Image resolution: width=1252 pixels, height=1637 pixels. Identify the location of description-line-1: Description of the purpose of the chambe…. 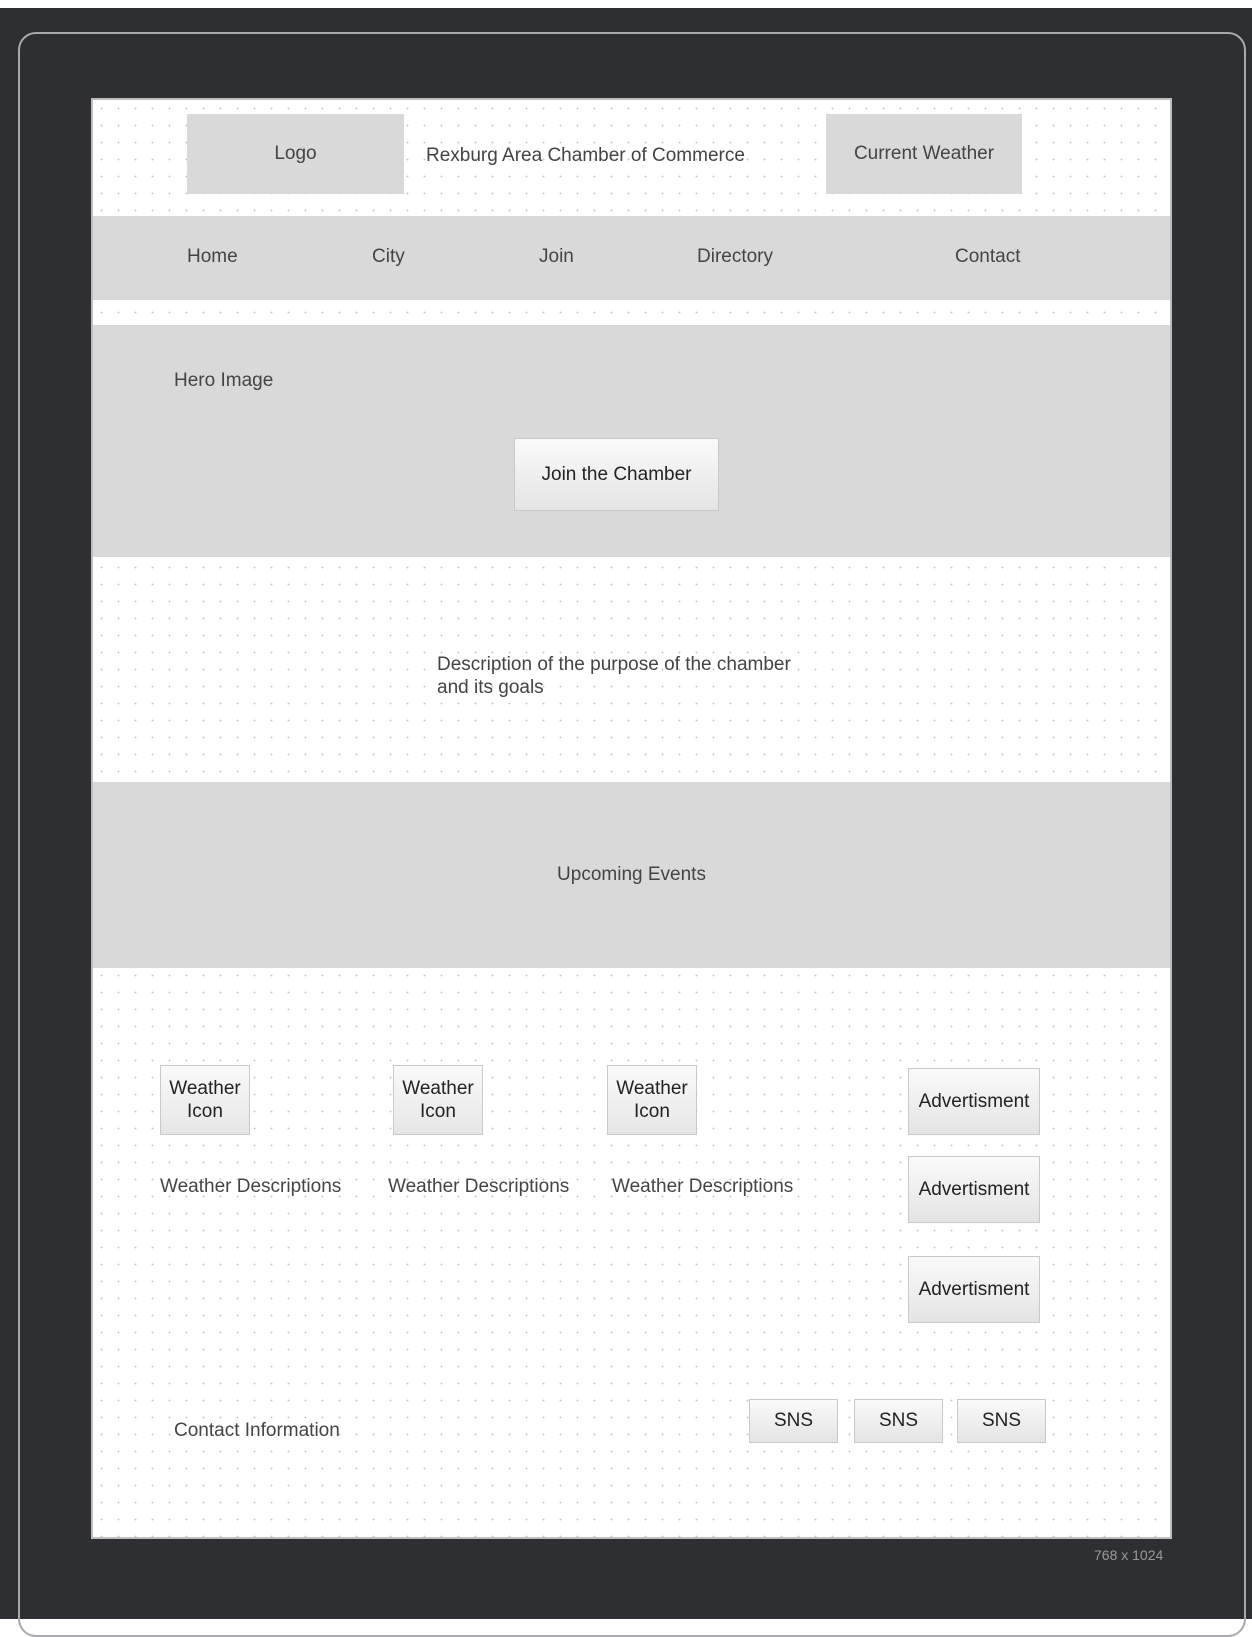
(614, 664).